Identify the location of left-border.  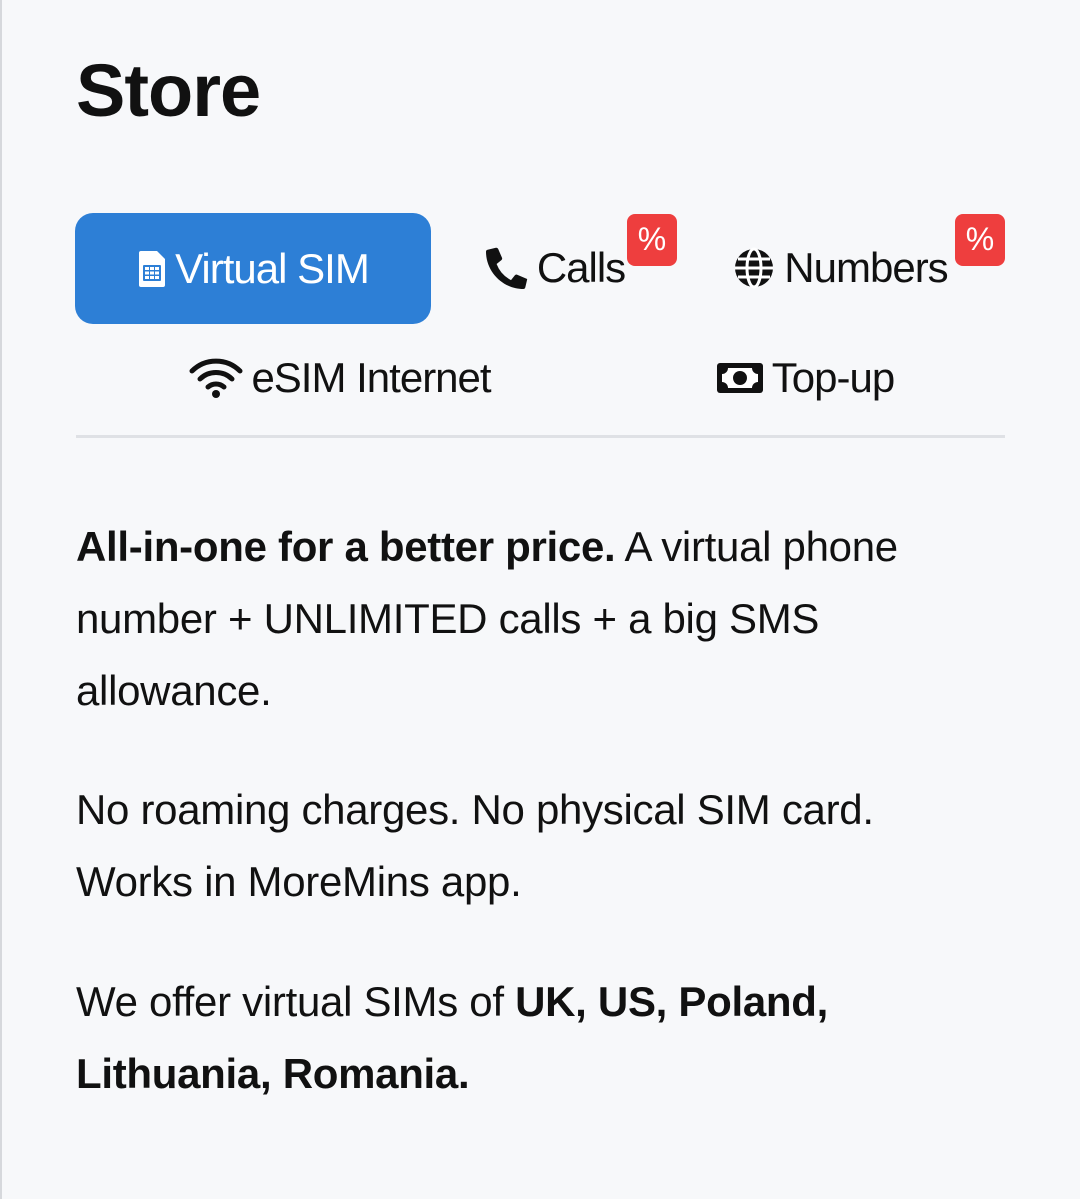
(1, 599).